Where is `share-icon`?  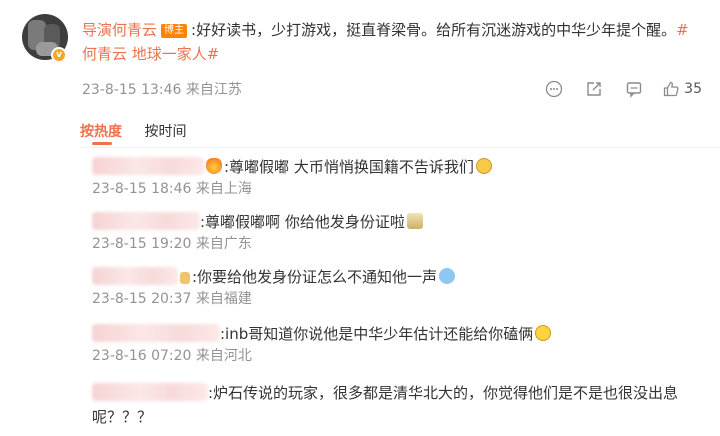 share-icon is located at coordinates (594, 89).